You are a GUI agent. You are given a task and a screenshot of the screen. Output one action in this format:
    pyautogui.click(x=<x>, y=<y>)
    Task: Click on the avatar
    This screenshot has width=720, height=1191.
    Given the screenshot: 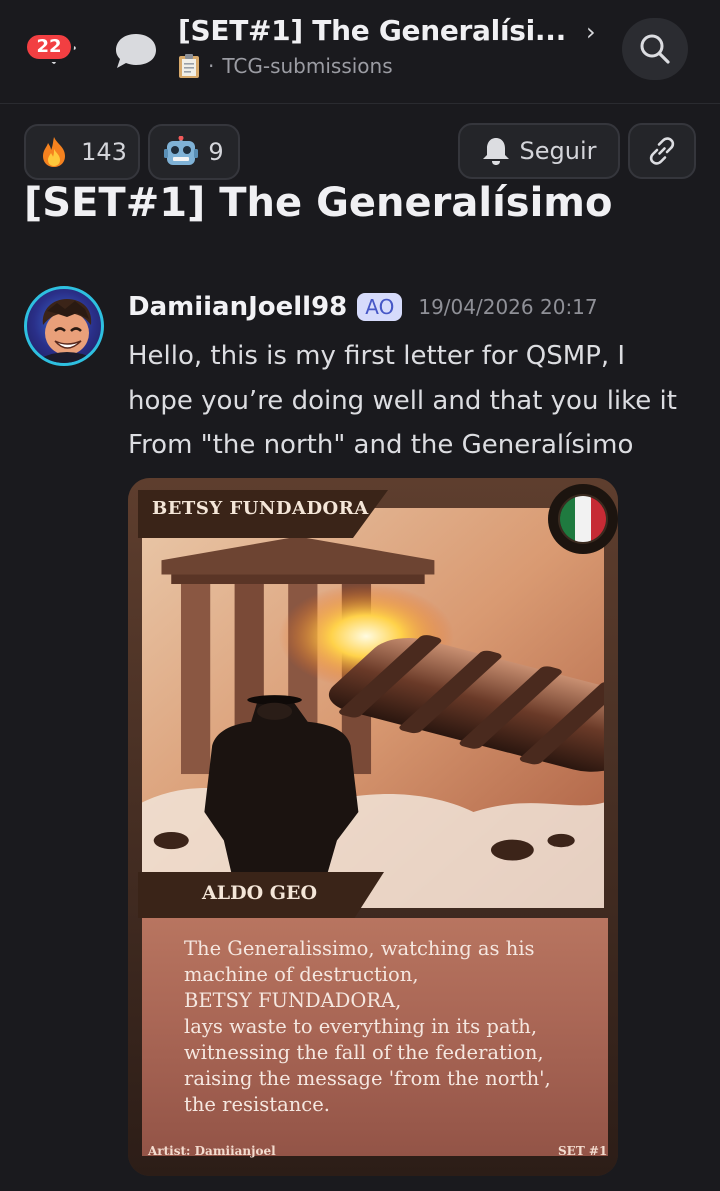 What is the action you would take?
    pyautogui.click(x=64, y=326)
    